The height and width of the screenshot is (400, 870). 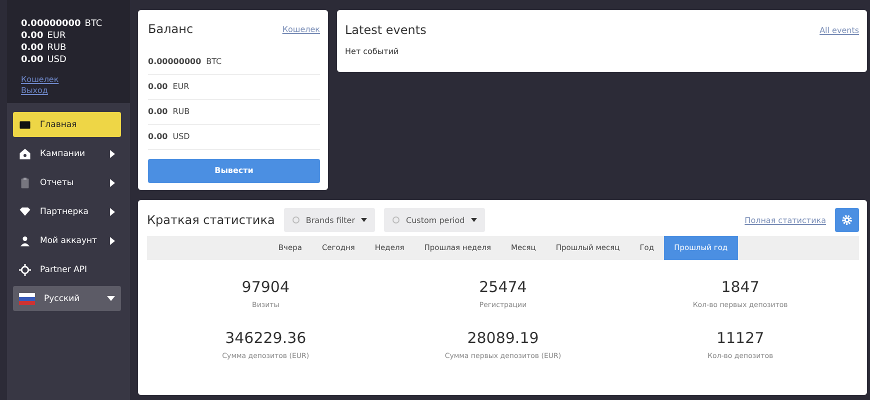 What do you see at coordinates (266, 338) in the screenshot?
I see `metric-value: 346229.36` at bounding box center [266, 338].